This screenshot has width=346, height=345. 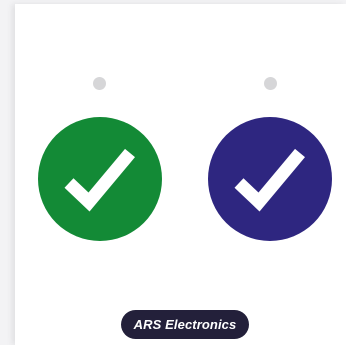 I want to click on brand-badge: ARS Electronics, so click(x=185, y=324).